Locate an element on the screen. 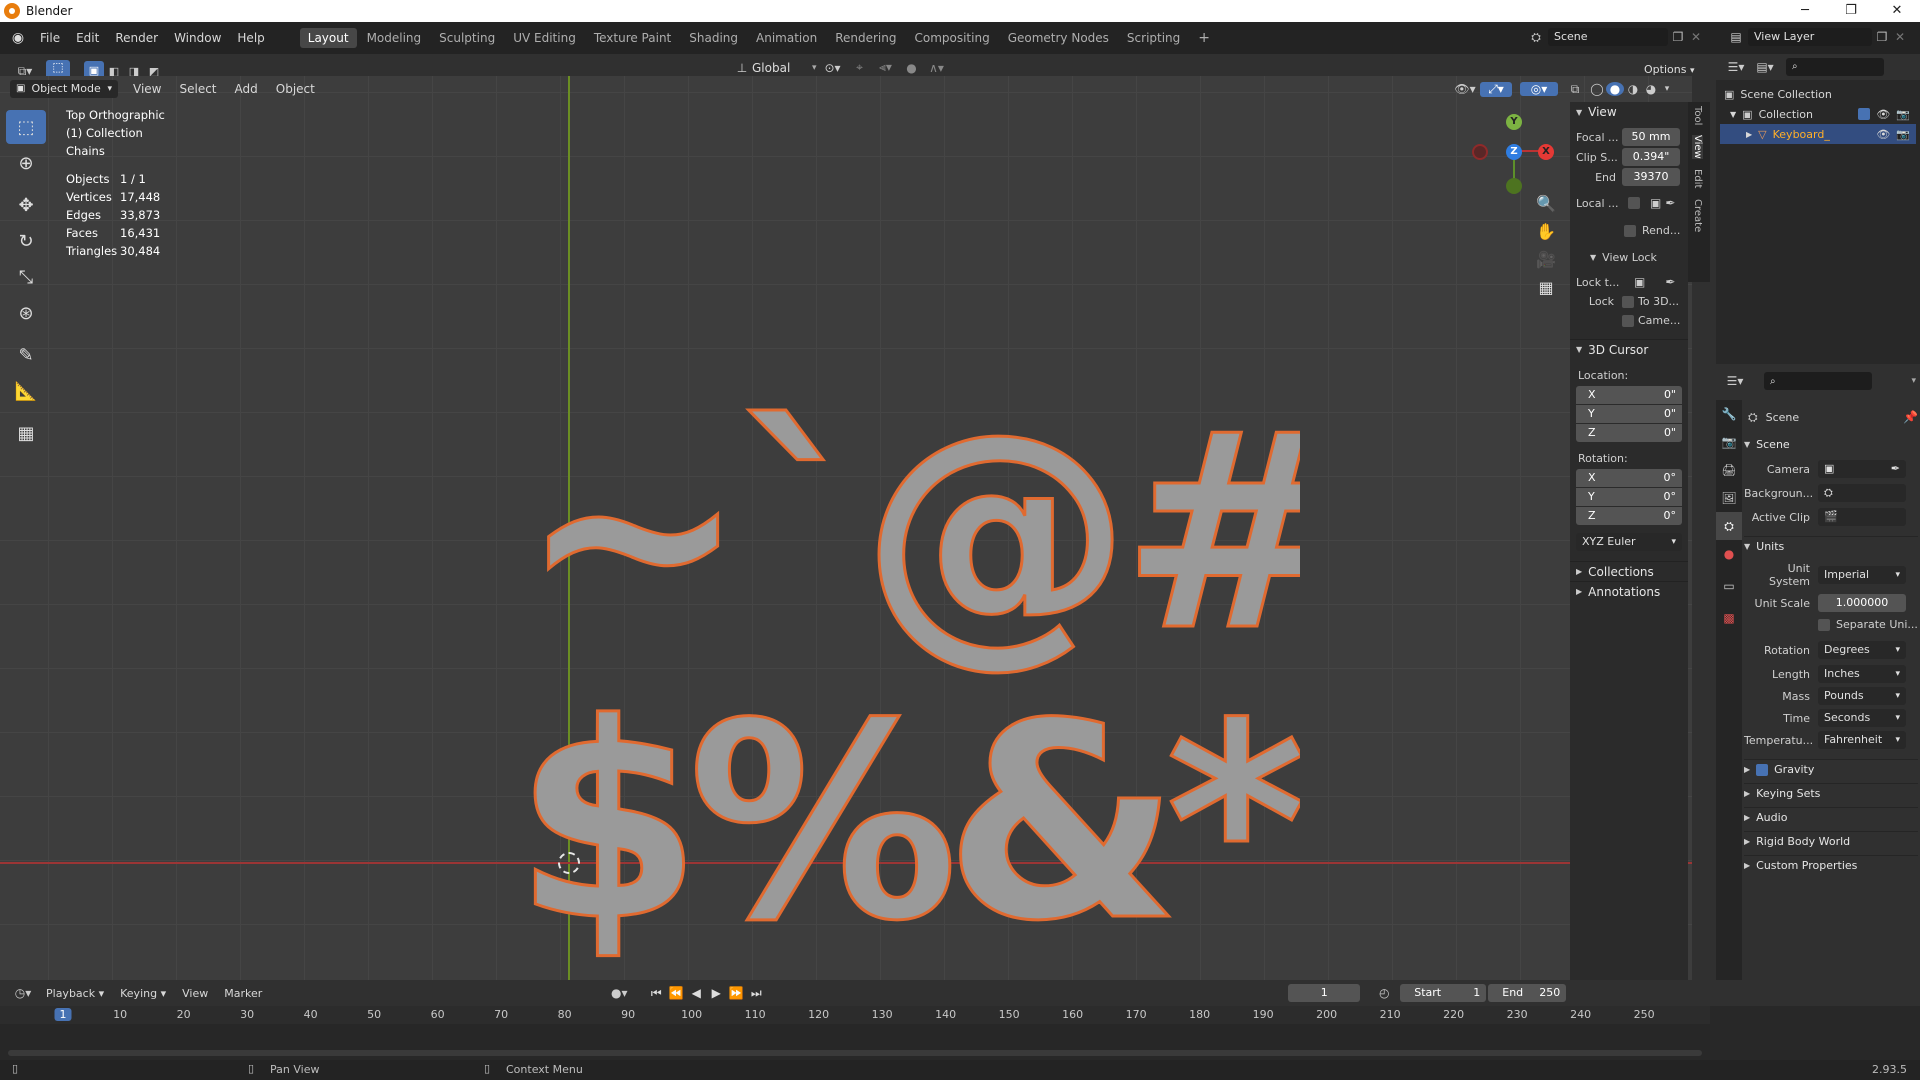 The height and width of the screenshot is (1080, 1920). navigation-gizmo: Y X Z is located at coordinates (1515, 151).